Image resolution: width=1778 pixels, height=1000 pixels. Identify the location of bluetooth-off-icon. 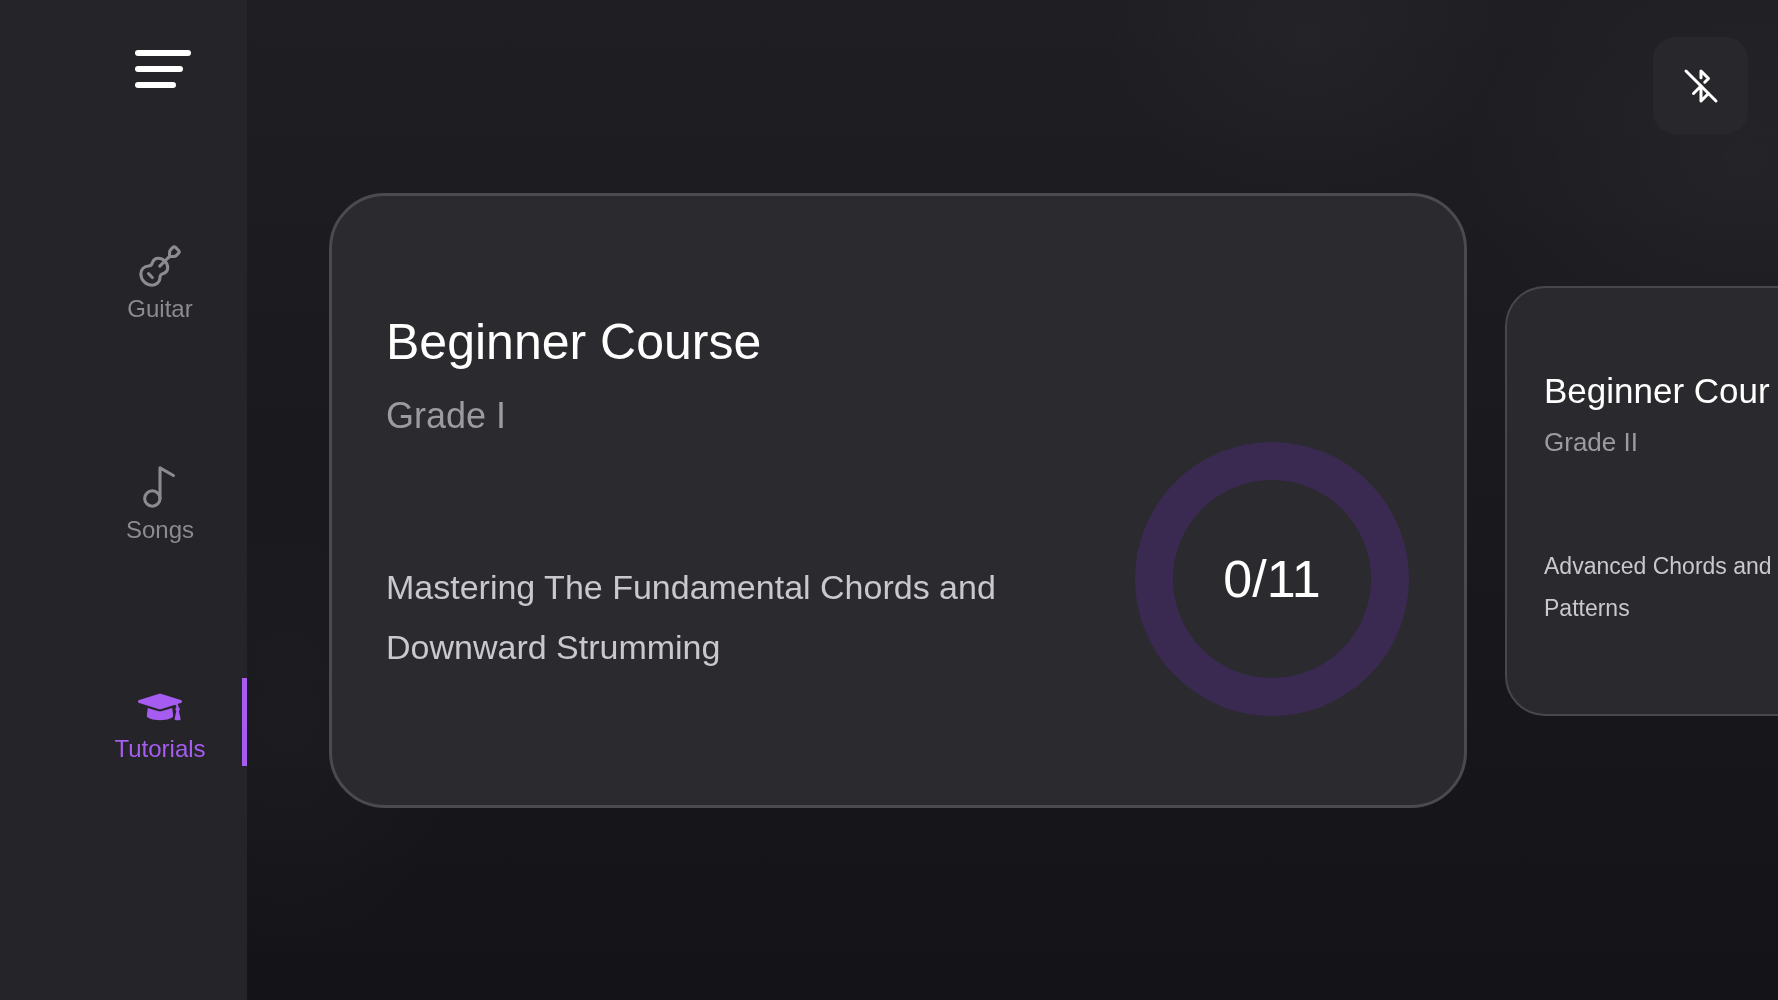
(1700, 85).